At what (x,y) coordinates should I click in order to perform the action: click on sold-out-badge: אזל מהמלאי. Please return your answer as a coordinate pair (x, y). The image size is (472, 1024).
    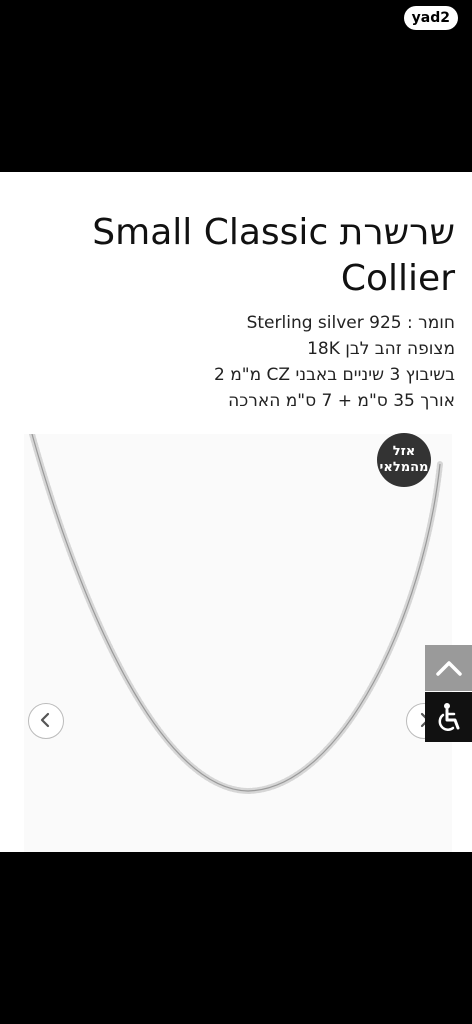
    Looking at the image, I should click on (404, 460).